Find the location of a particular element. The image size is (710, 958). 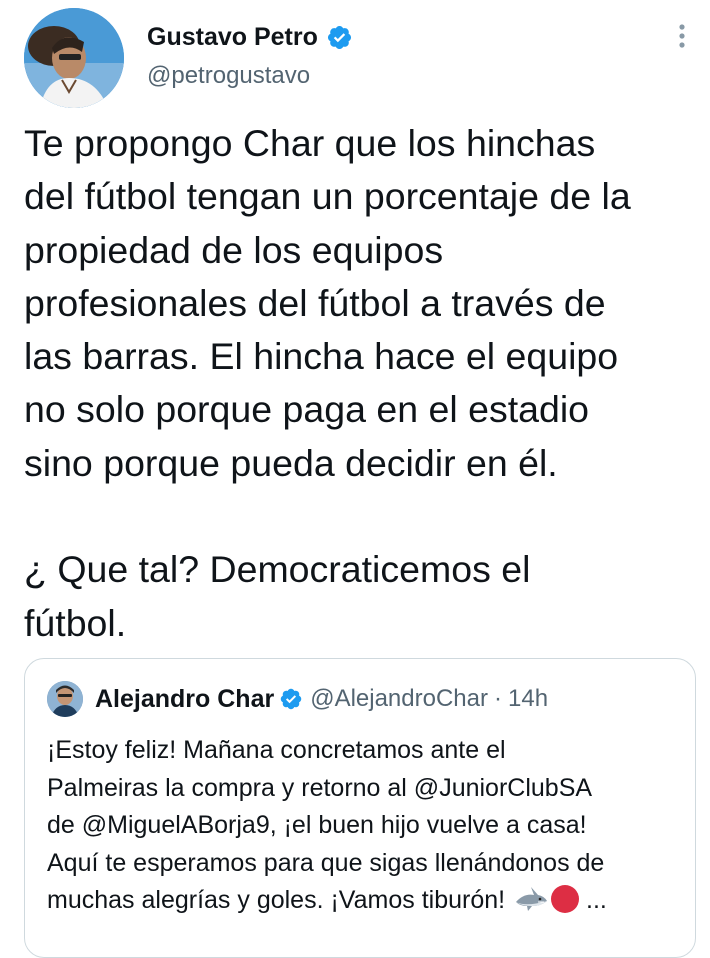

author-avatar is located at coordinates (74, 58).